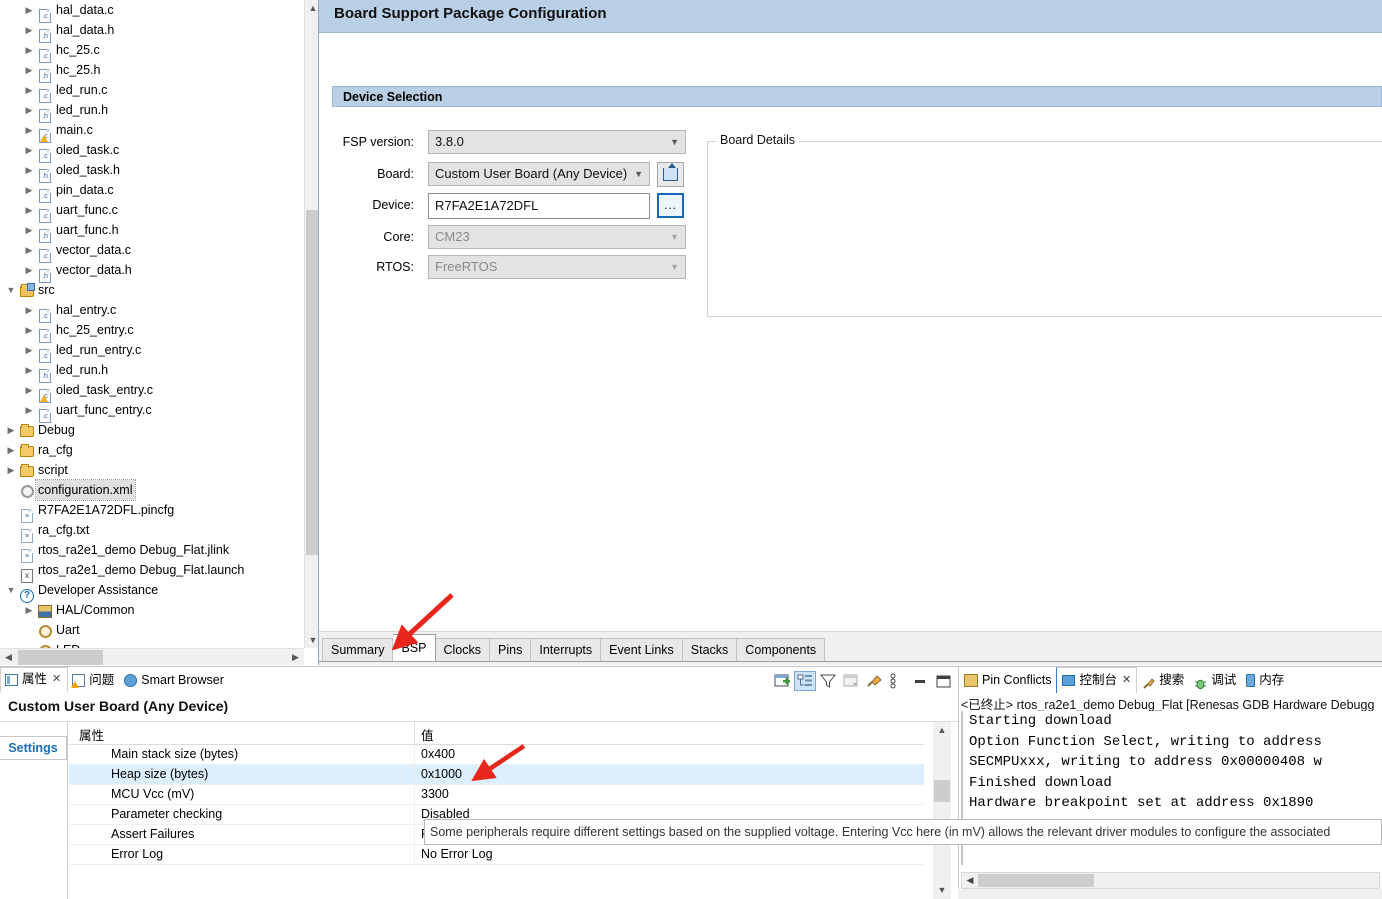 The height and width of the screenshot is (899, 1382). Describe the element at coordinates (566, 649) in the screenshot. I see `editor-tab-interrupts: Interrupts` at that location.